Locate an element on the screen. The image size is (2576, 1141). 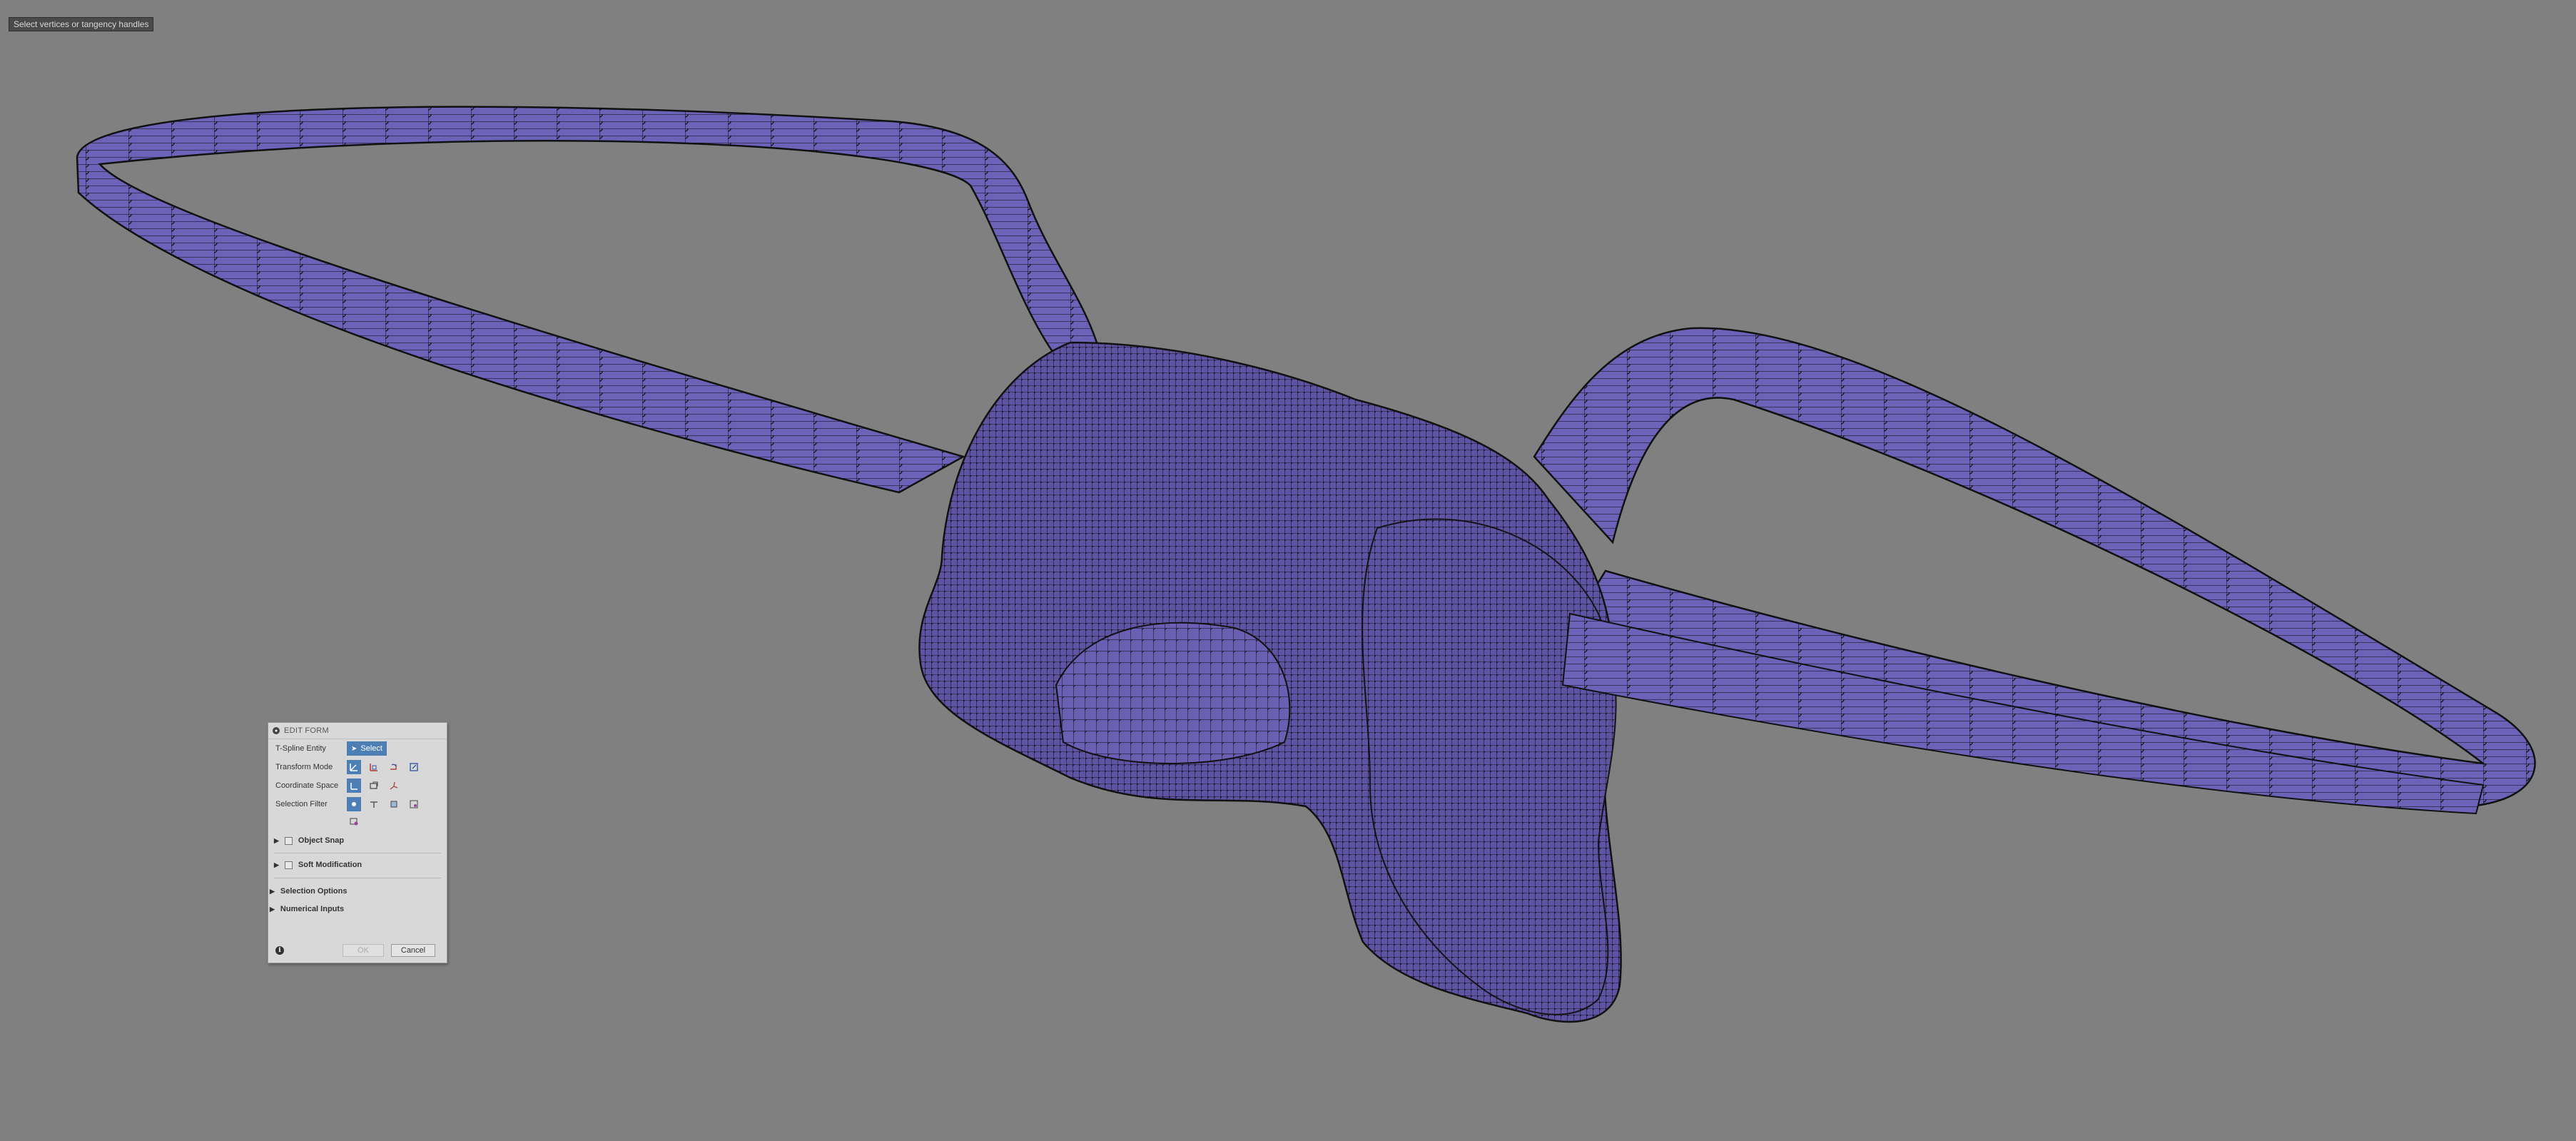
cancel-button: Cancel is located at coordinates (413, 950).